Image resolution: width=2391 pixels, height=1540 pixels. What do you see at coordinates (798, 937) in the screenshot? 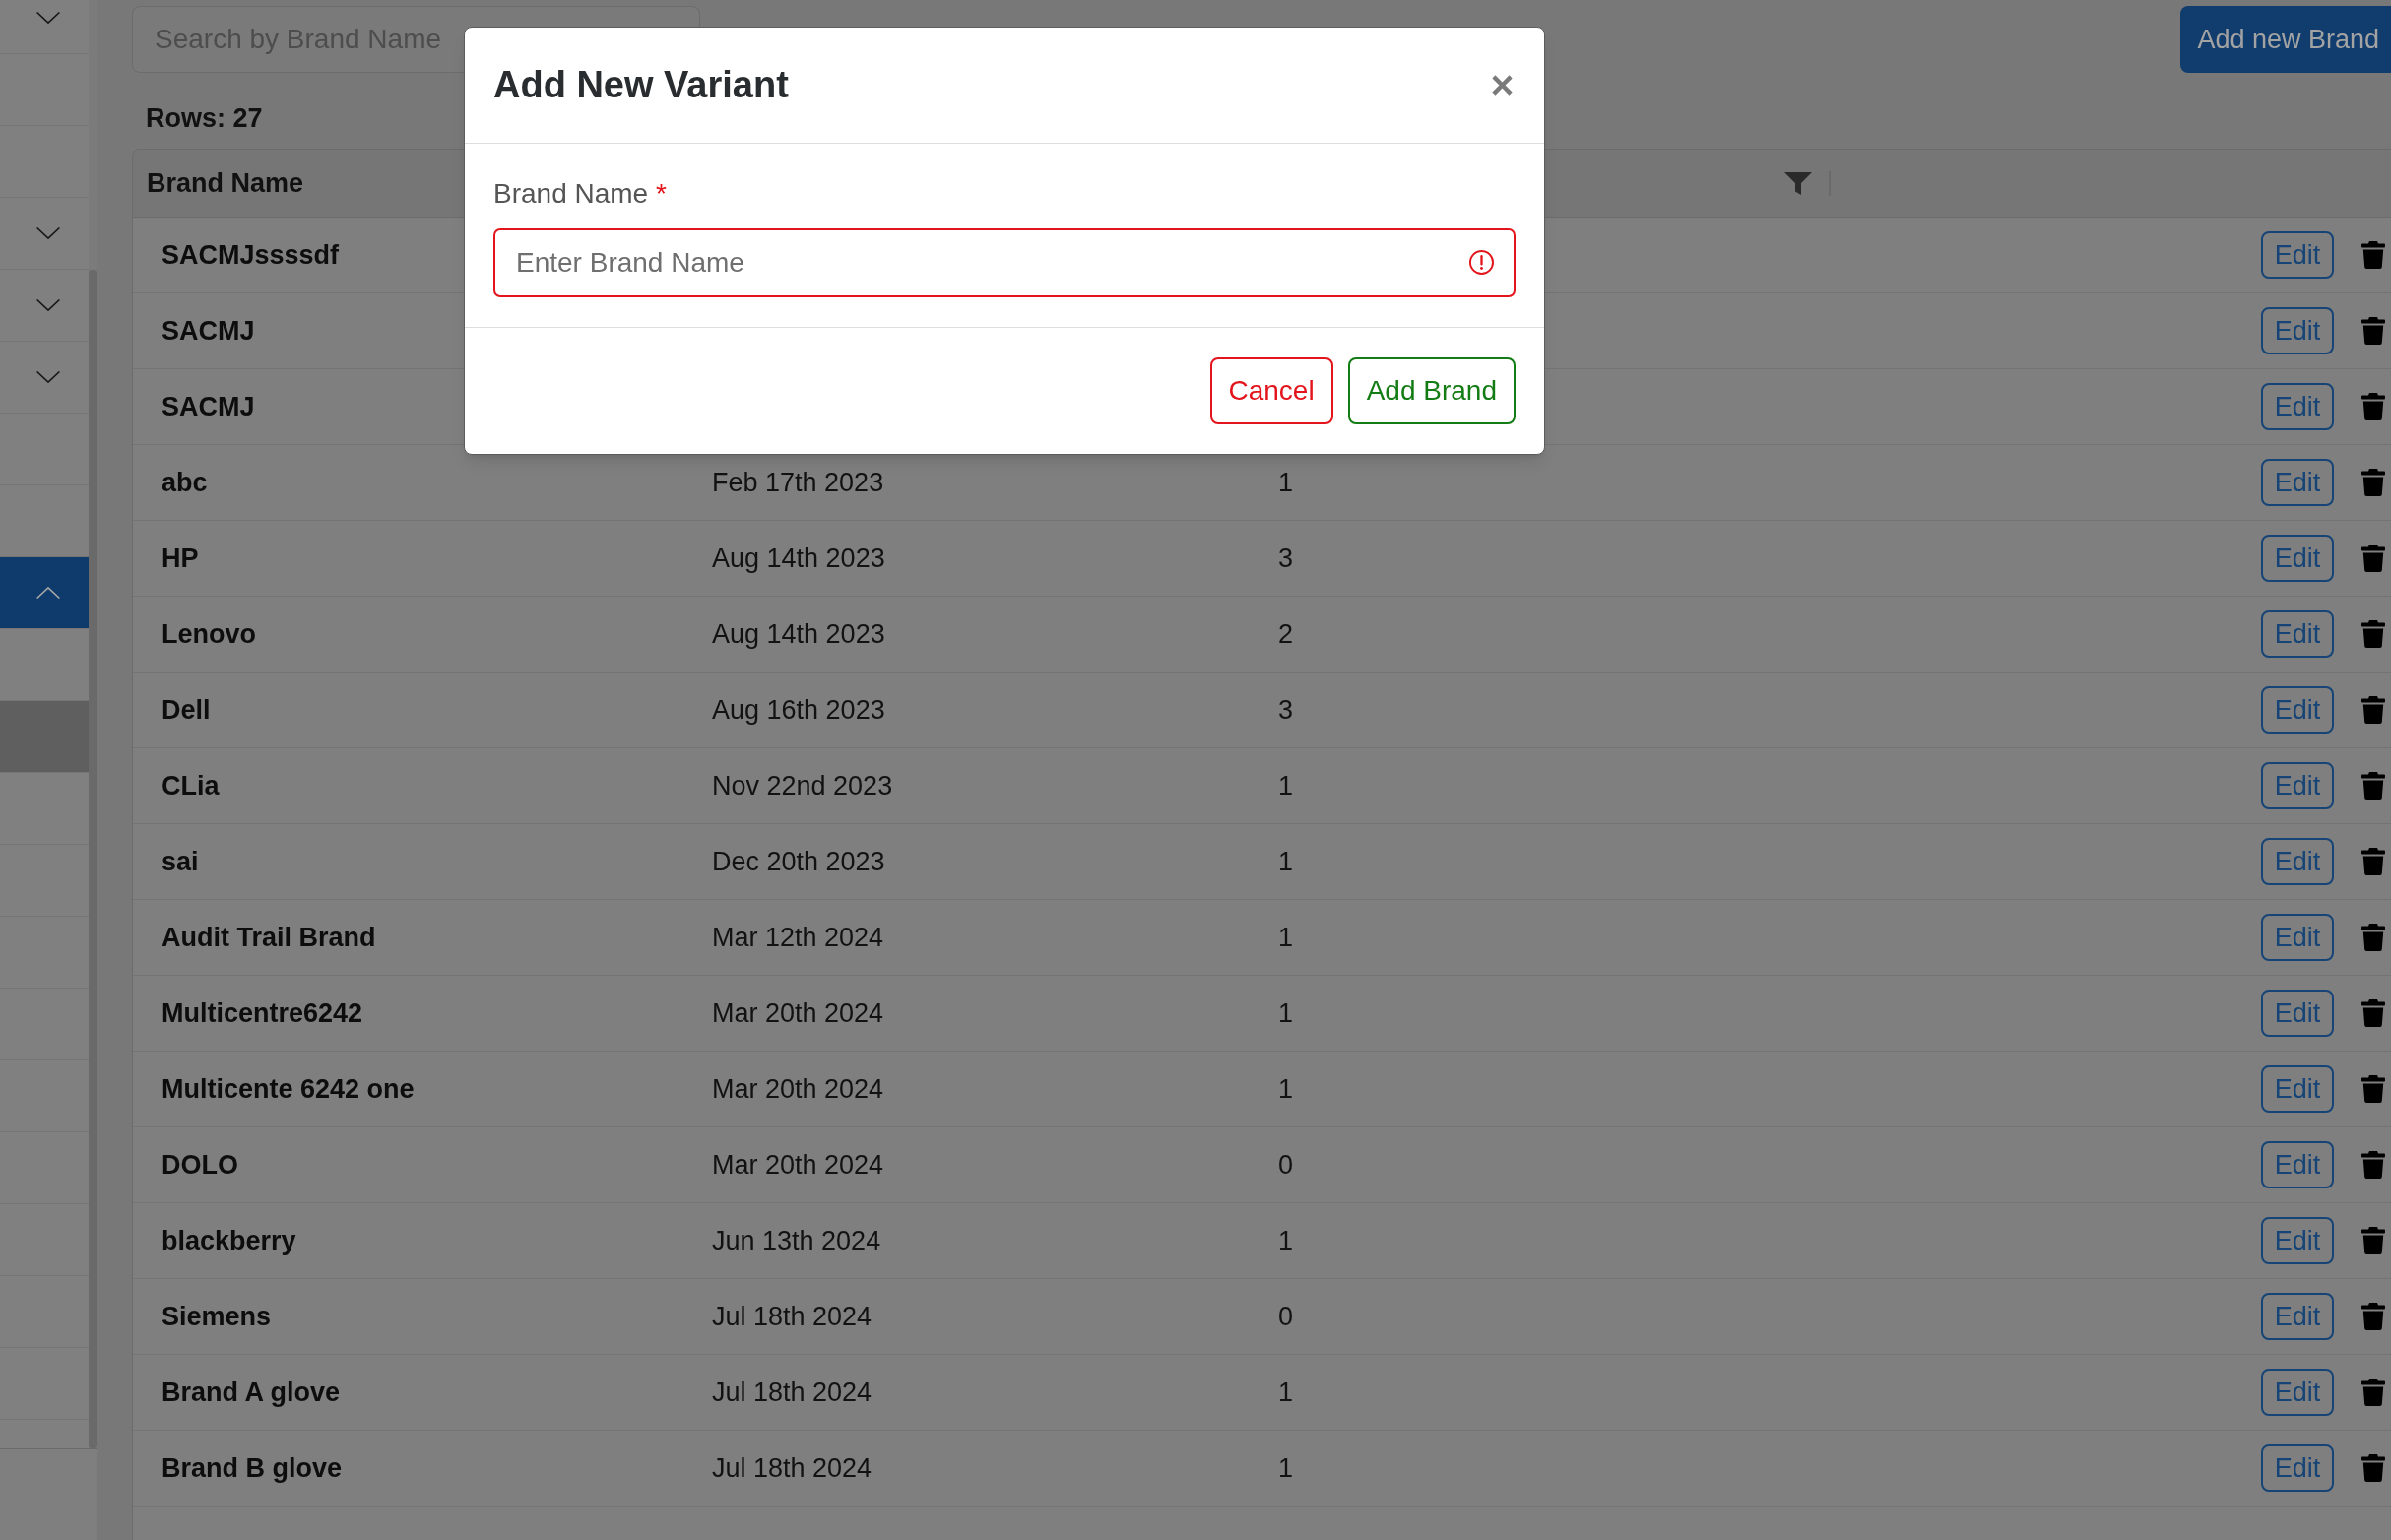
I see `date-text: Mar 12th 2024` at bounding box center [798, 937].